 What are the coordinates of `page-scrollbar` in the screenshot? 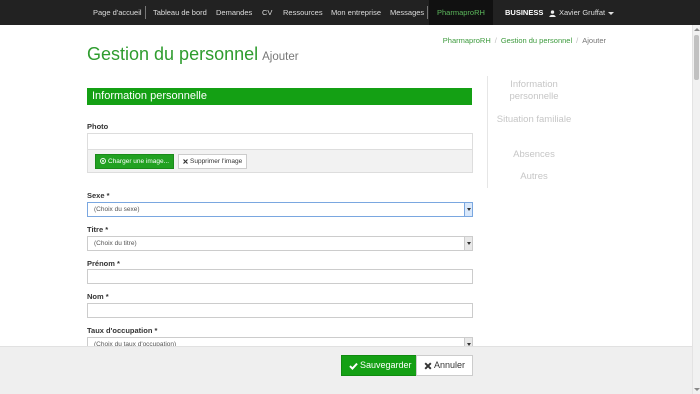 It's located at (696, 209).